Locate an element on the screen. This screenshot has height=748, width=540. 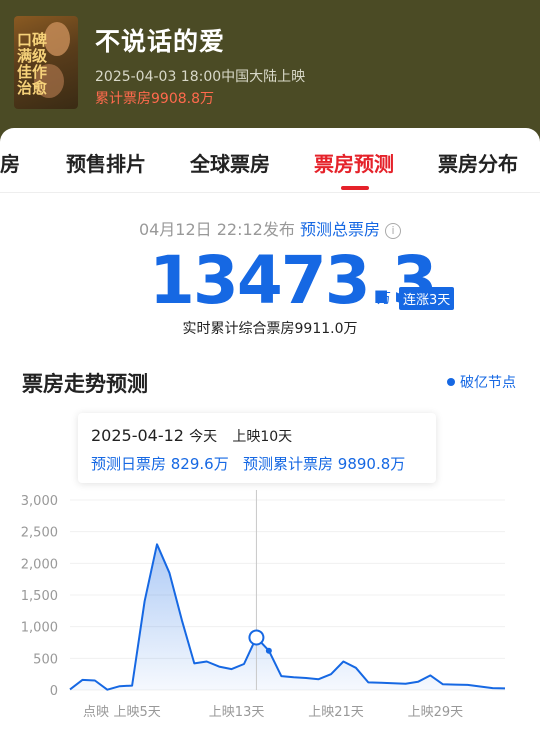
release-info: 2025-04-03 18:00中国大陆上映 is located at coordinates (200, 77).